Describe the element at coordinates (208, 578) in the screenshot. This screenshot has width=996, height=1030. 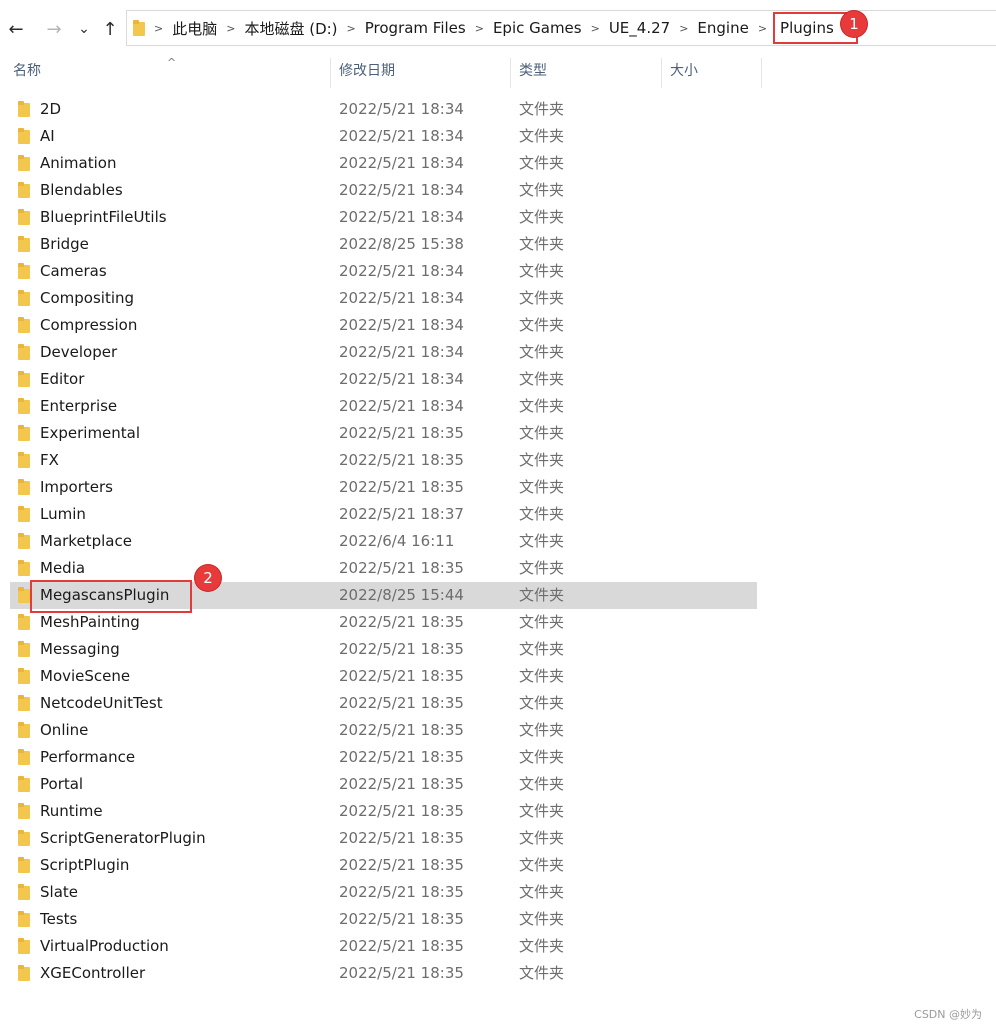
I see `annotation-badge-2: 2` at that location.